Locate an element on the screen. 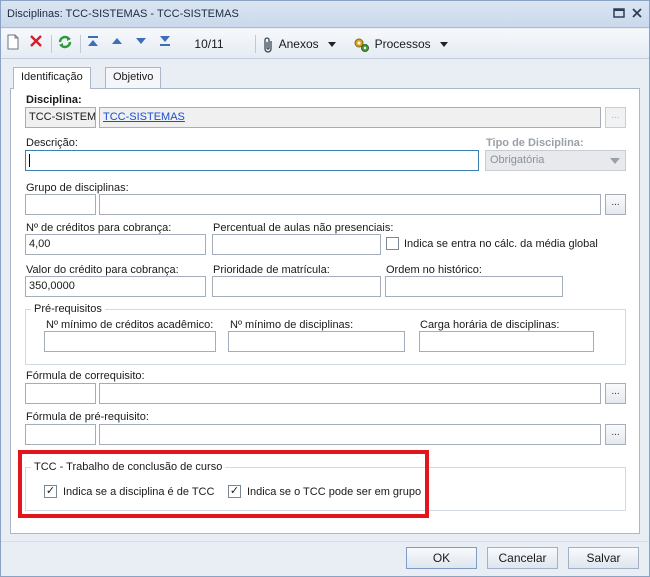 The image size is (650, 577). percentual-aulas-input is located at coordinates (296, 244).